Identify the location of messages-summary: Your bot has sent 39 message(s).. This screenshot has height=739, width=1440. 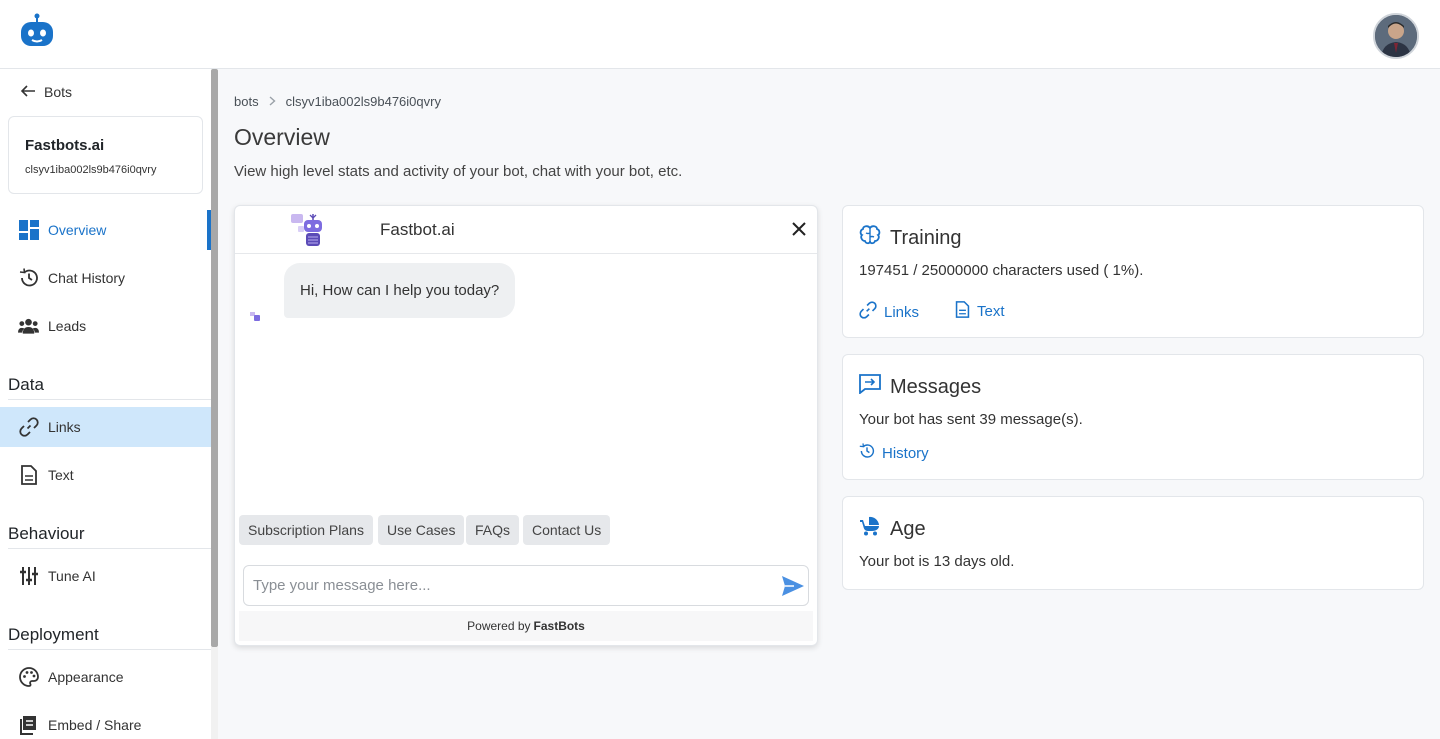
(971, 419).